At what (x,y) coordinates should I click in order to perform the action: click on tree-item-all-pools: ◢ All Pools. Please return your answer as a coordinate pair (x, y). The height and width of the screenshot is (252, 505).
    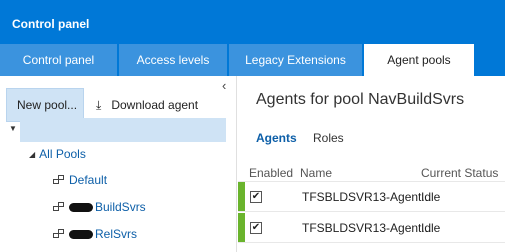
    Looking at the image, I should click on (57, 154).